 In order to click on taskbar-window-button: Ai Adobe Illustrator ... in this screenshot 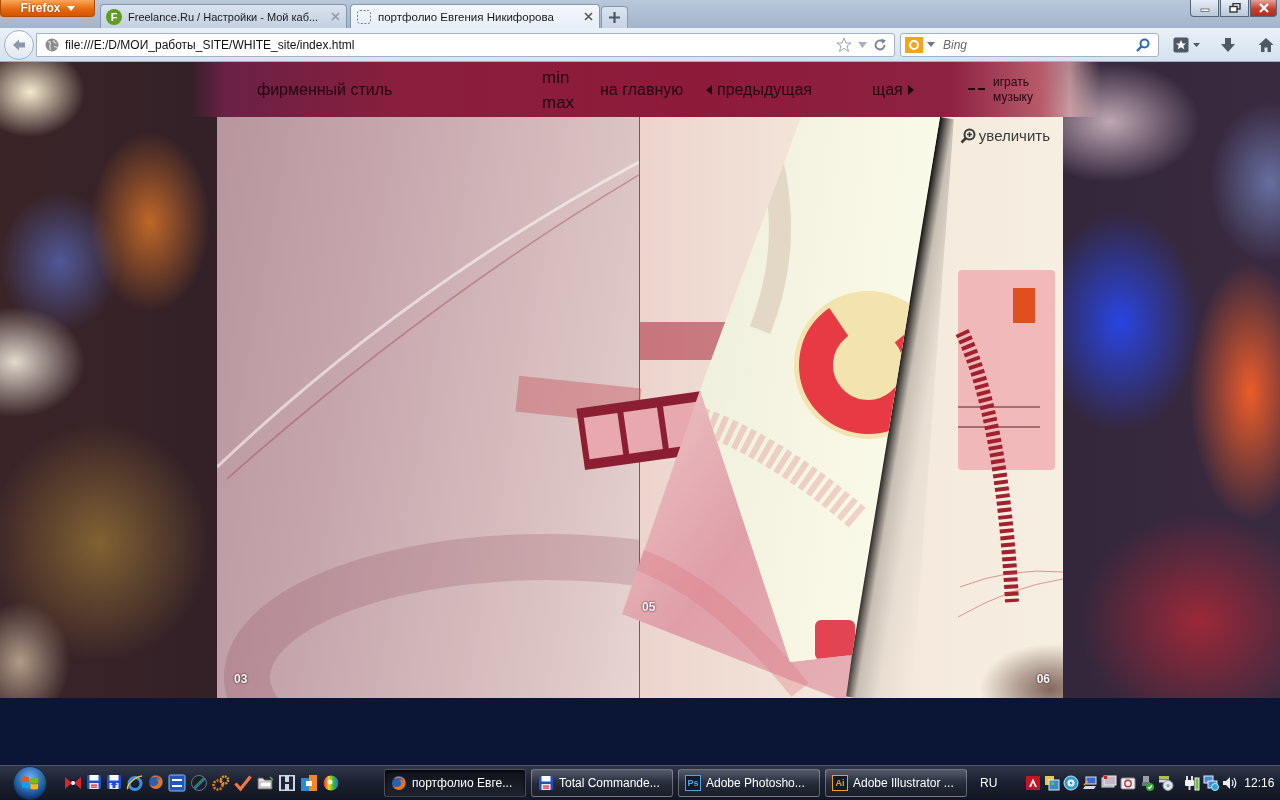, I will do `click(896, 782)`.